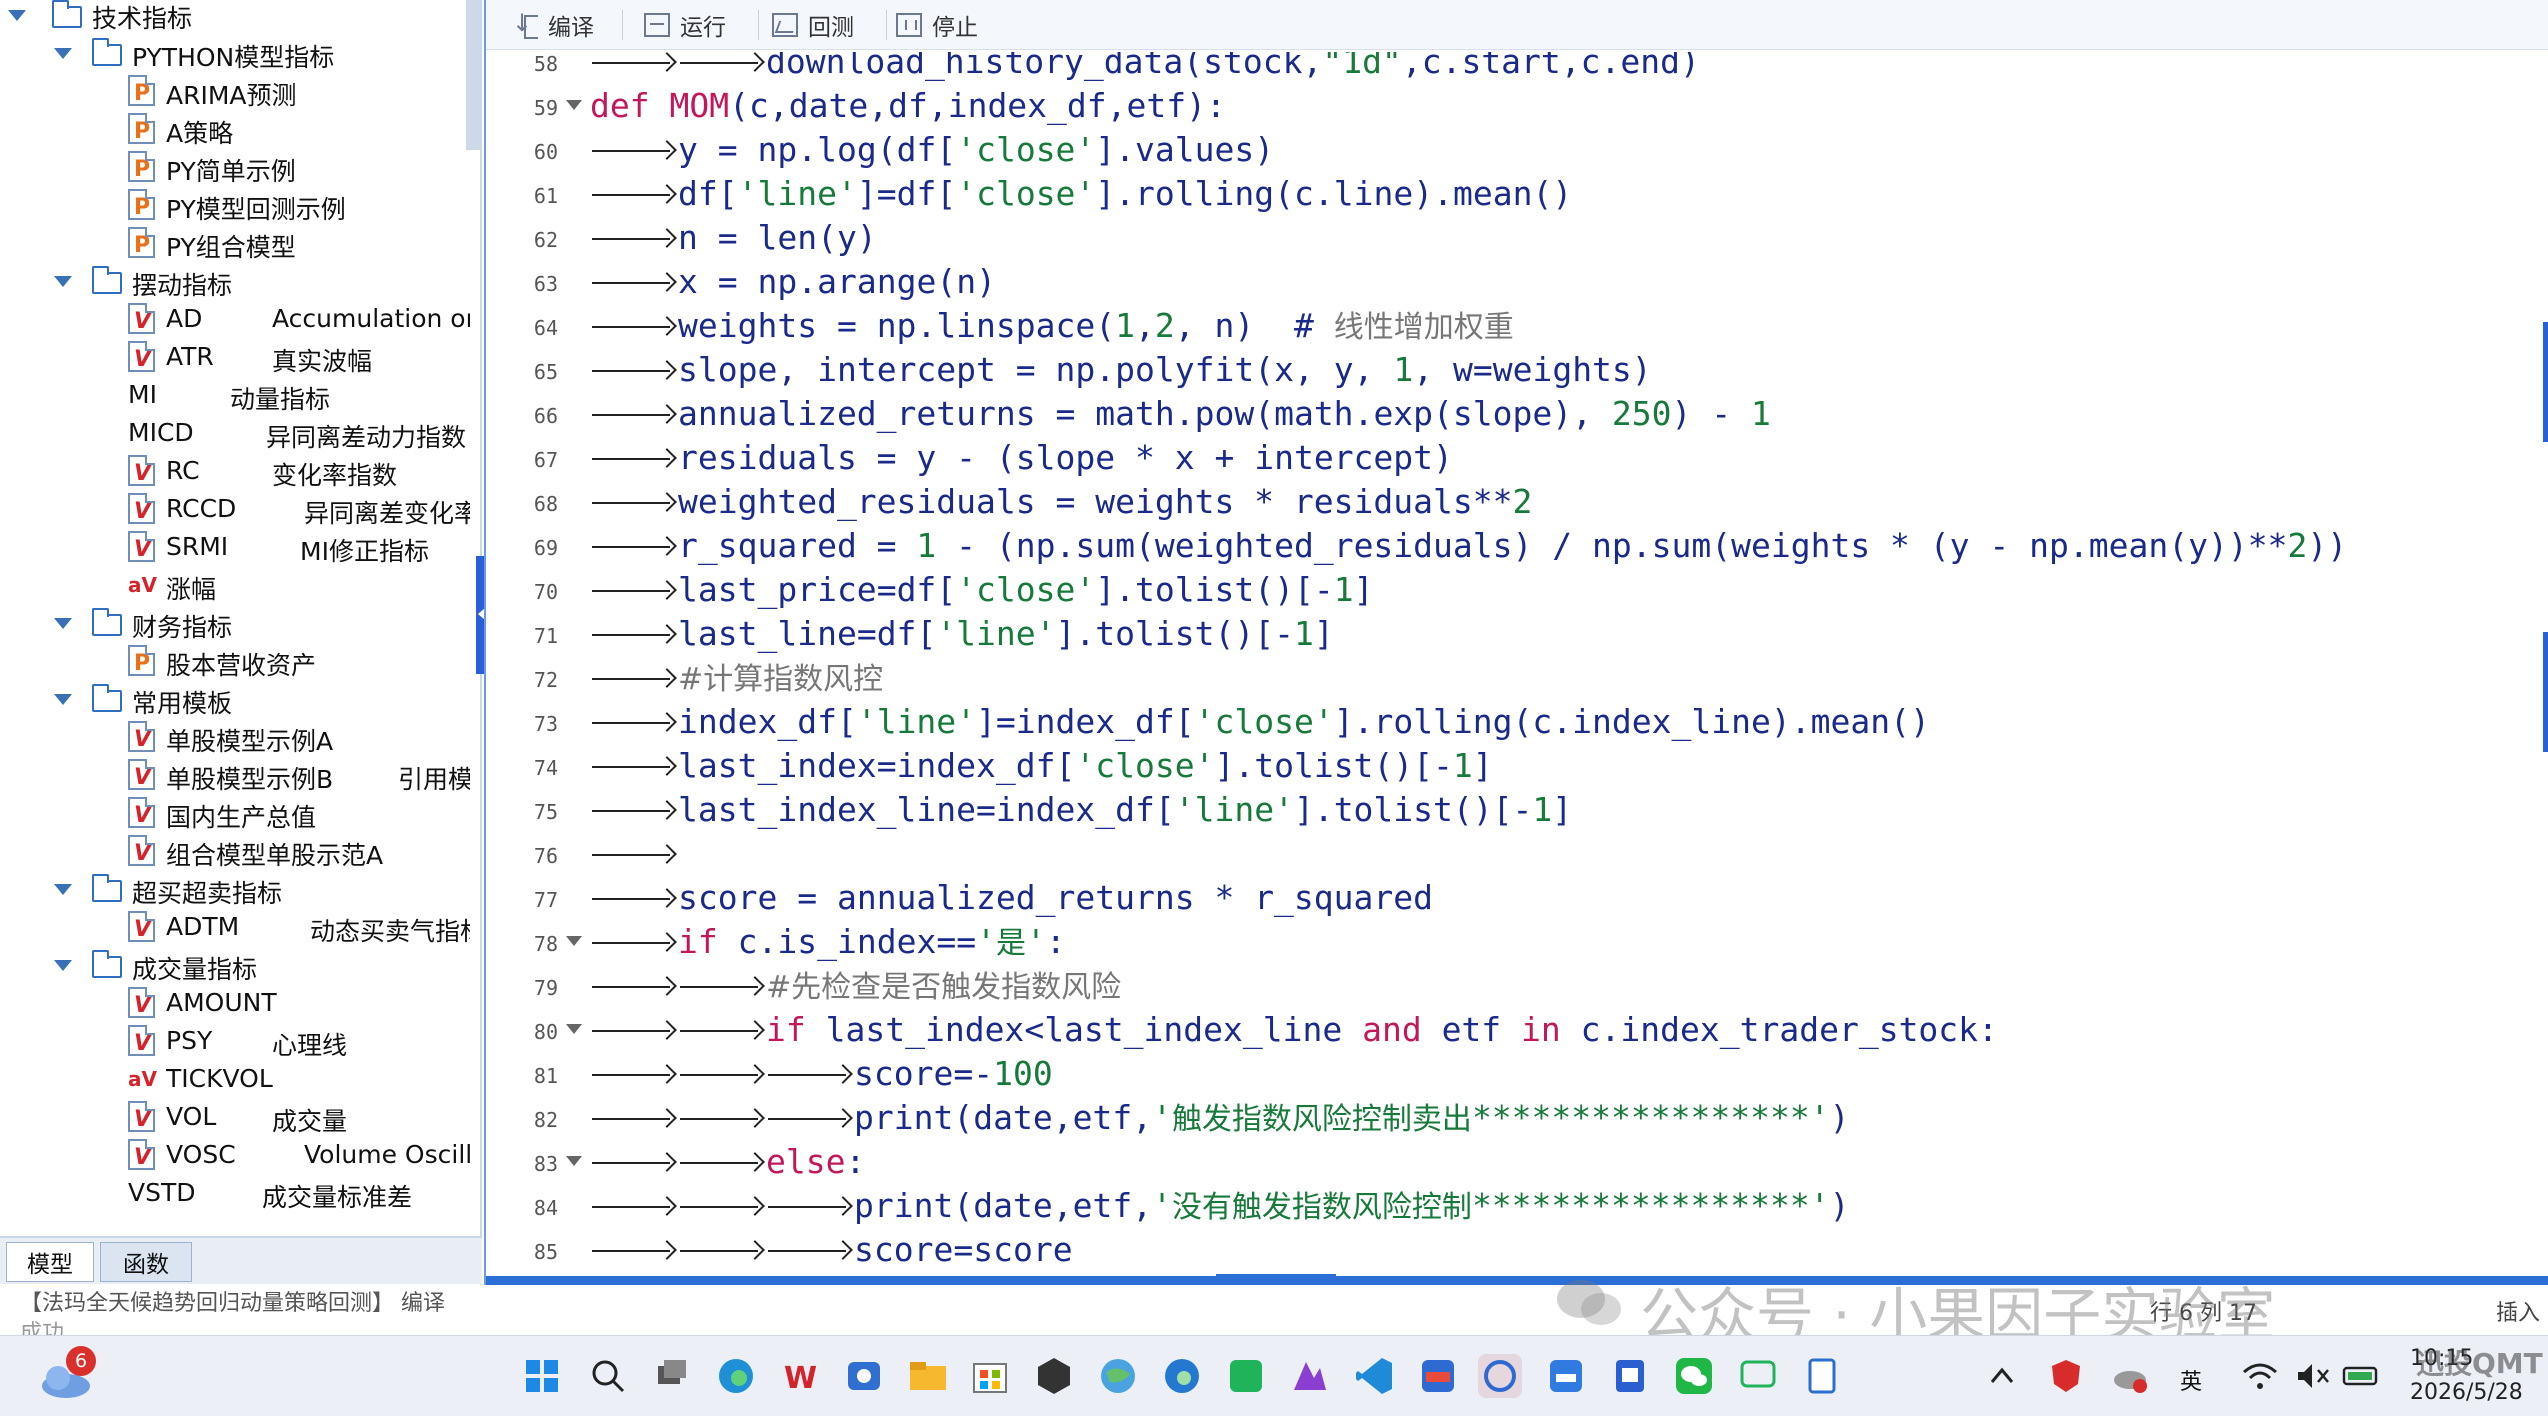 The height and width of the screenshot is (1416, 2548). What do you see at coordinates (235, 927) in the screenshot?
I see `tree-item: V ADTM 动态买卖气指标` at bounding box center [235, 927].